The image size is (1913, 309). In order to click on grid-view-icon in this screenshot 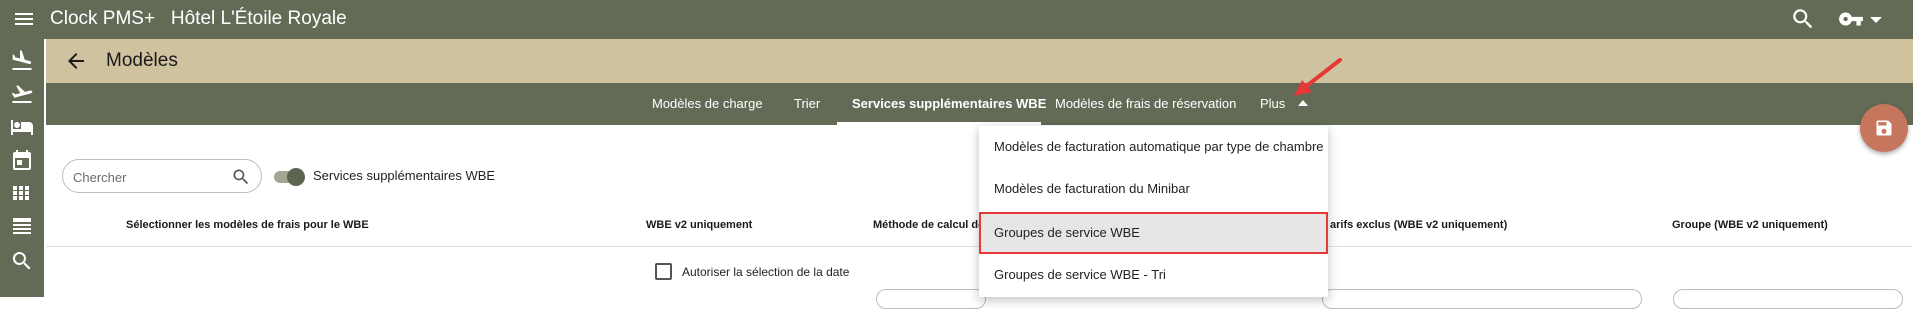, I will do `click(22, 193)`.